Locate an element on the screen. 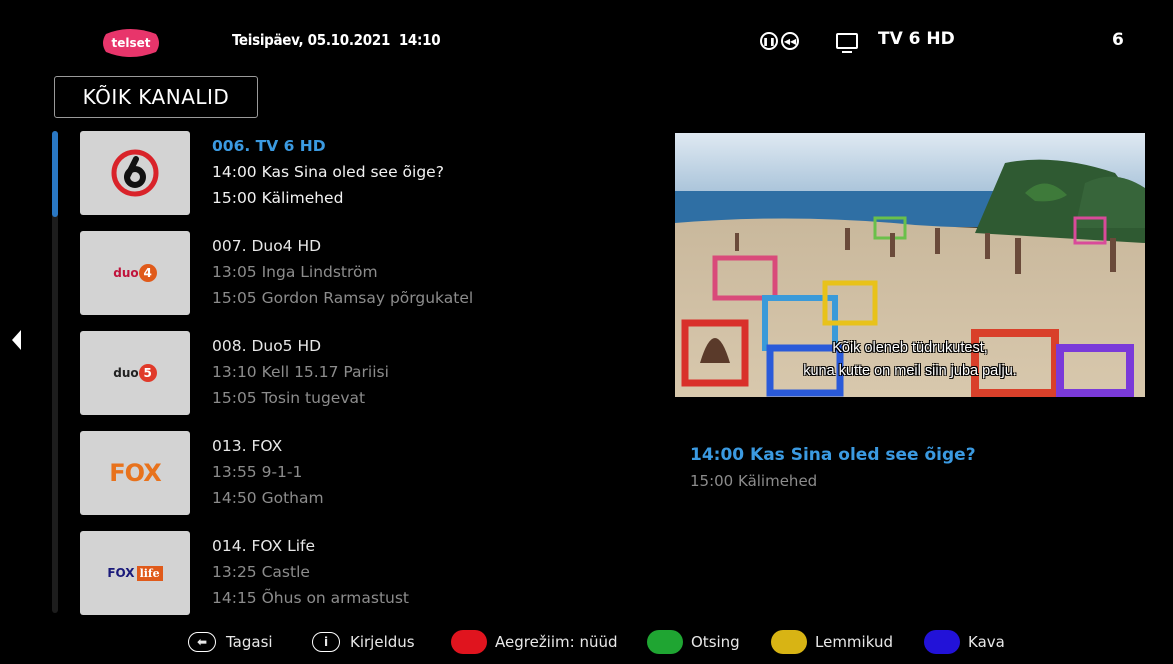 The image size is (1173, 664). yellow-button: Lemmikud is located at coordinates (832, 642).